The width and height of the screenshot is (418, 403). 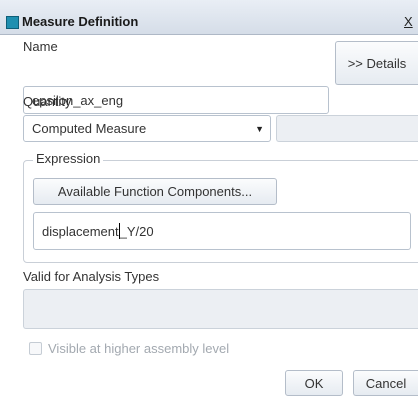 I want to click on quantity-label: Quantity, so click(x=47, y=101).